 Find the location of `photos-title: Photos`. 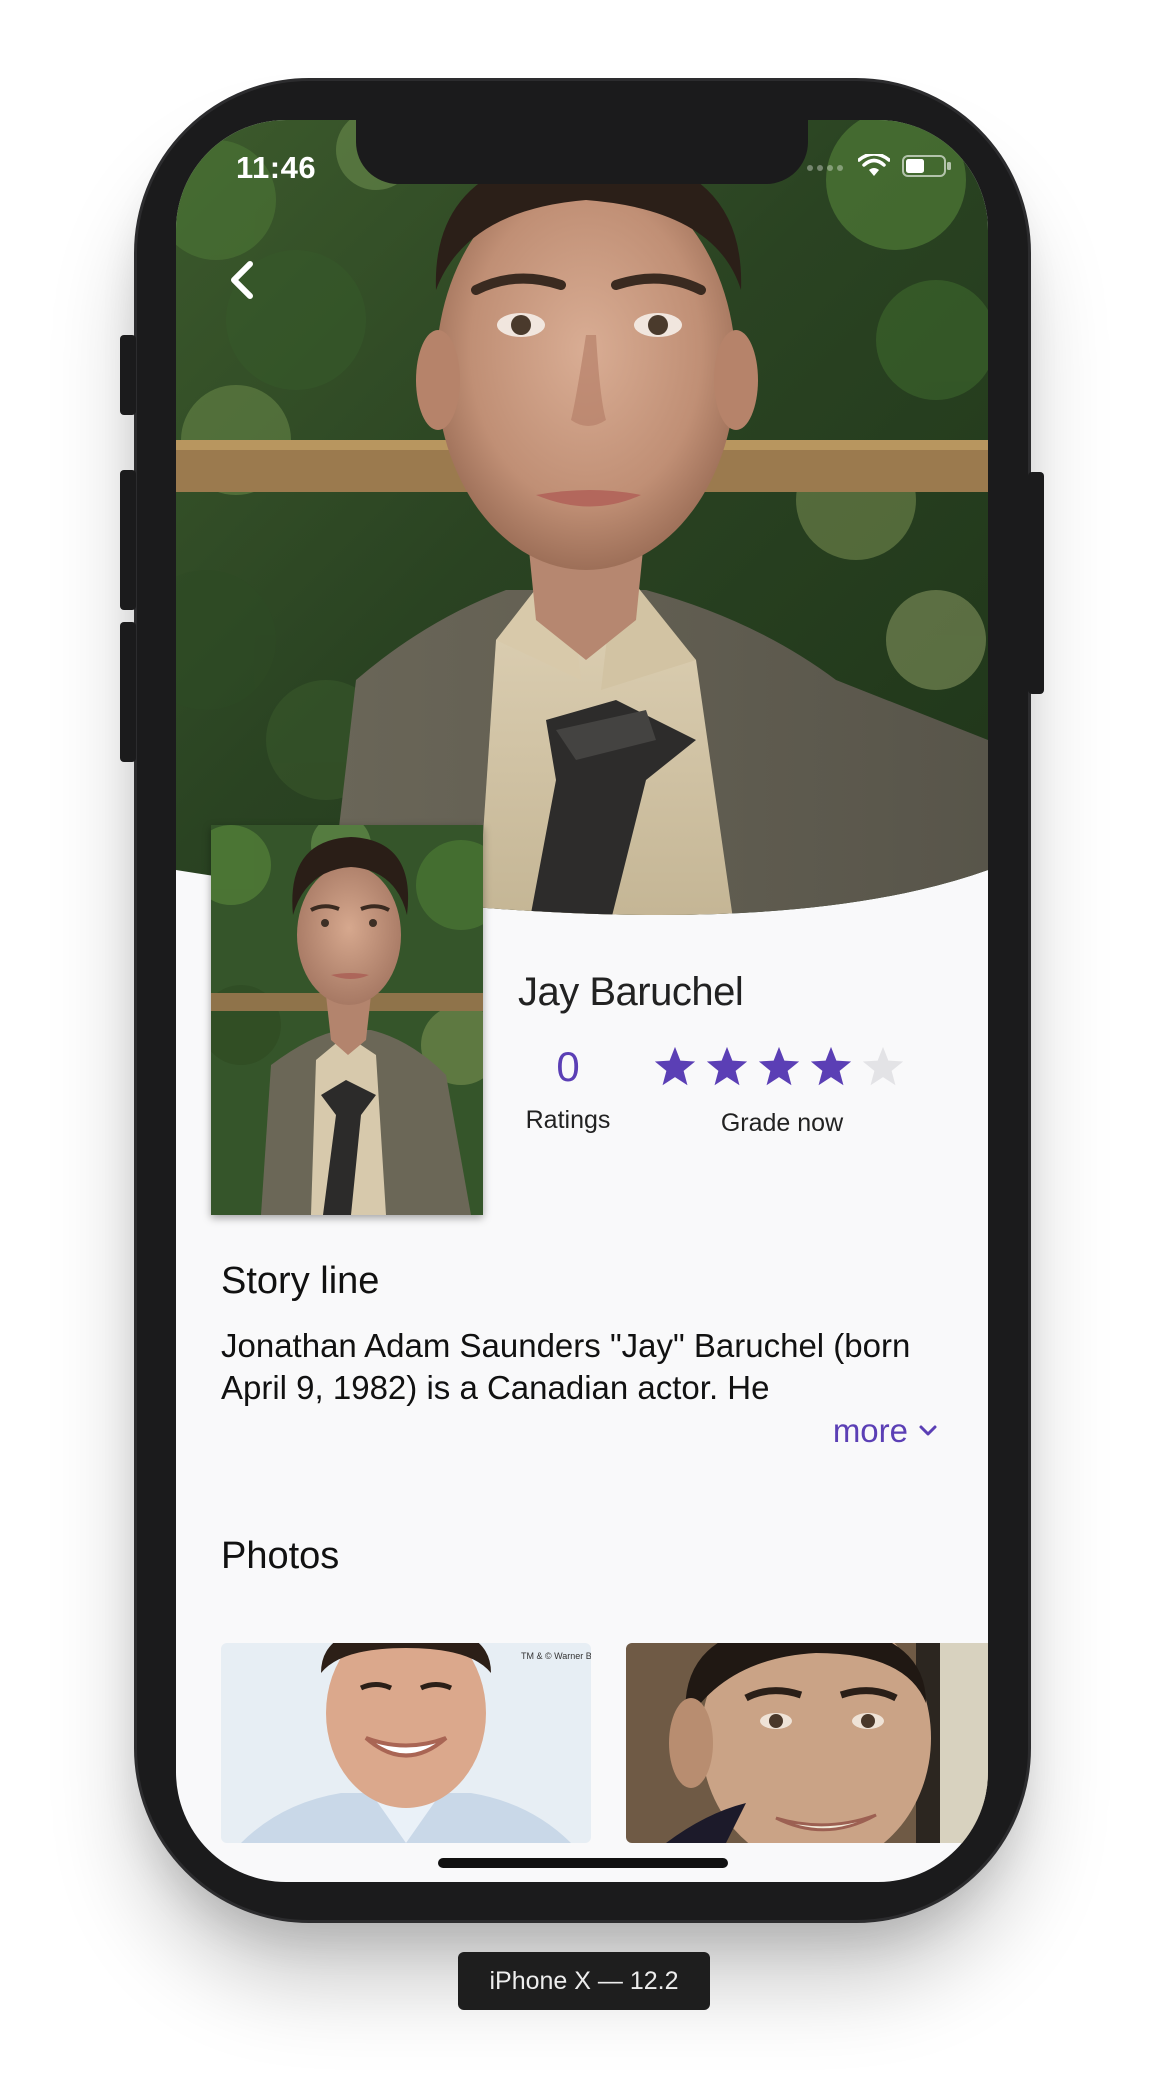

photos-title: Photos is located at coordinates (280, 1556).